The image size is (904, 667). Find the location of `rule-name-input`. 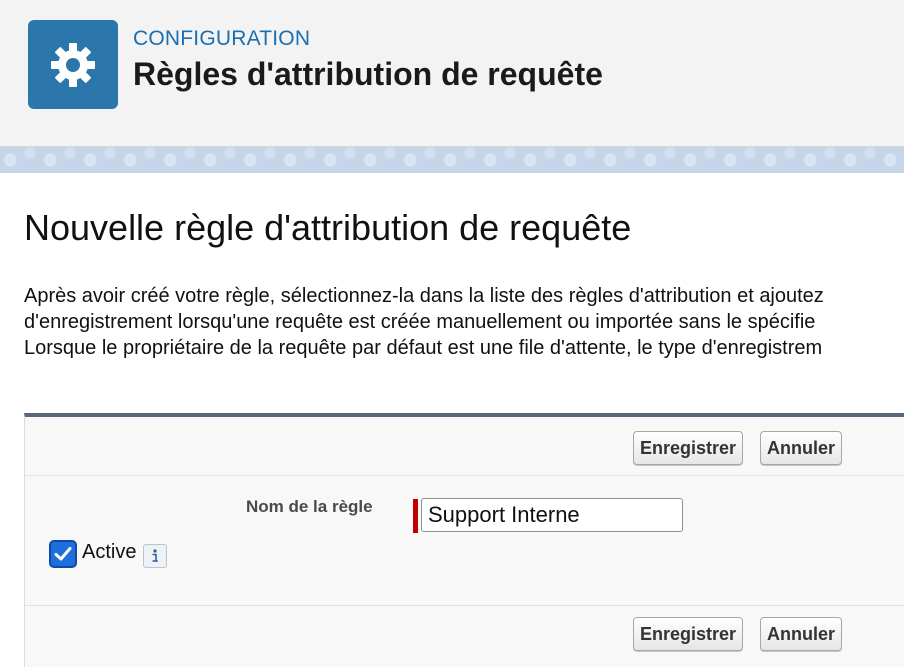

rule-name-input is located at coordinates (552, 515).